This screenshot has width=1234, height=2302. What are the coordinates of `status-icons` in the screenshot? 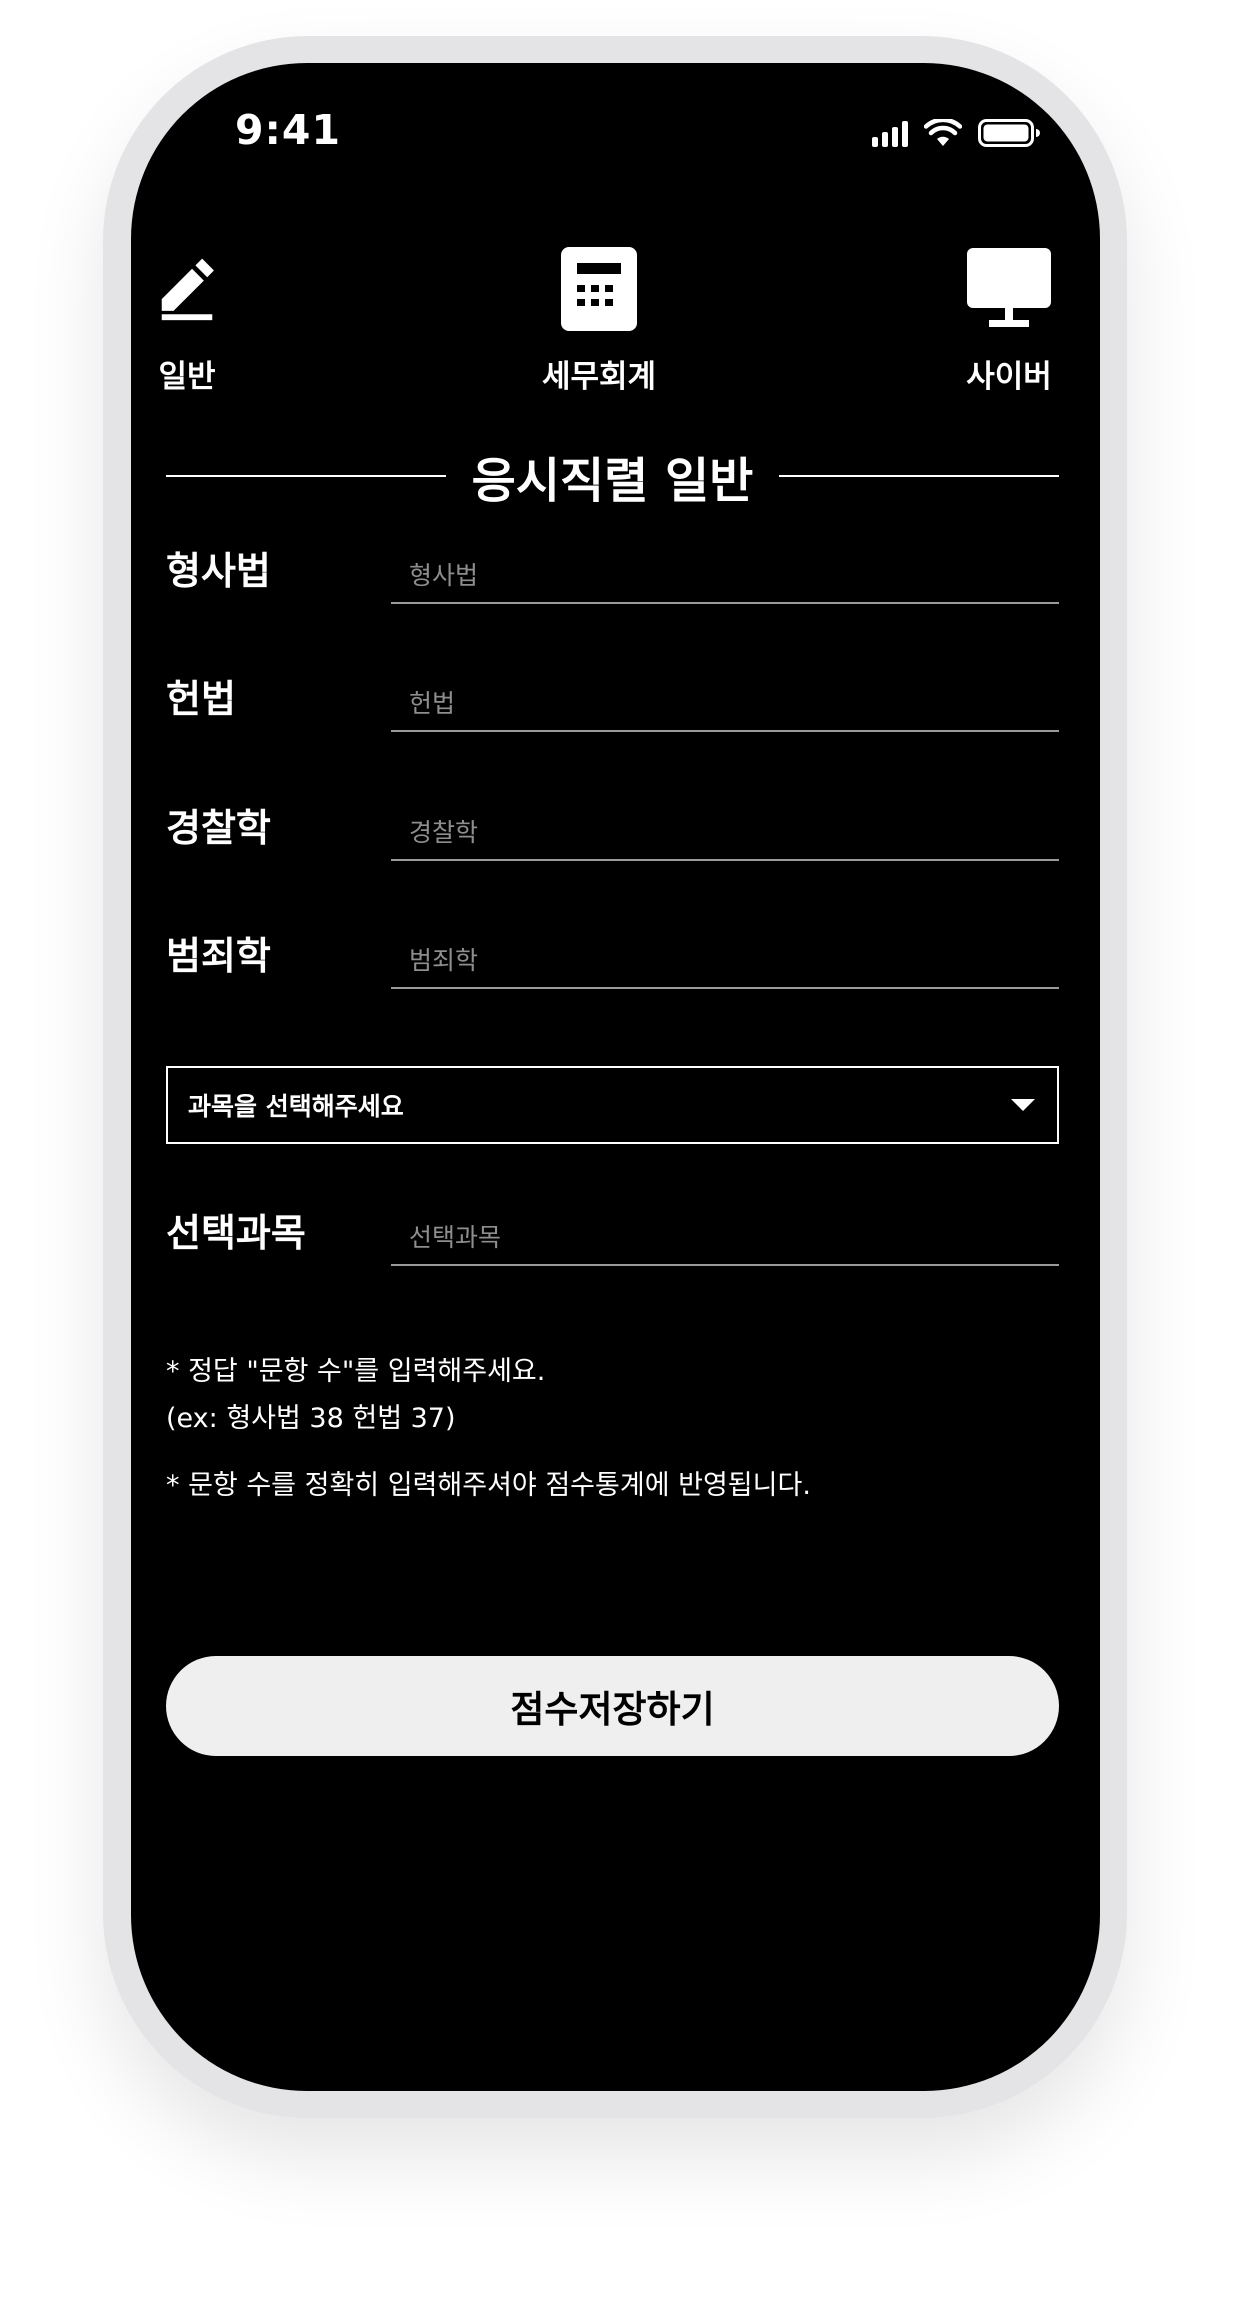 It's located at (956, 132).